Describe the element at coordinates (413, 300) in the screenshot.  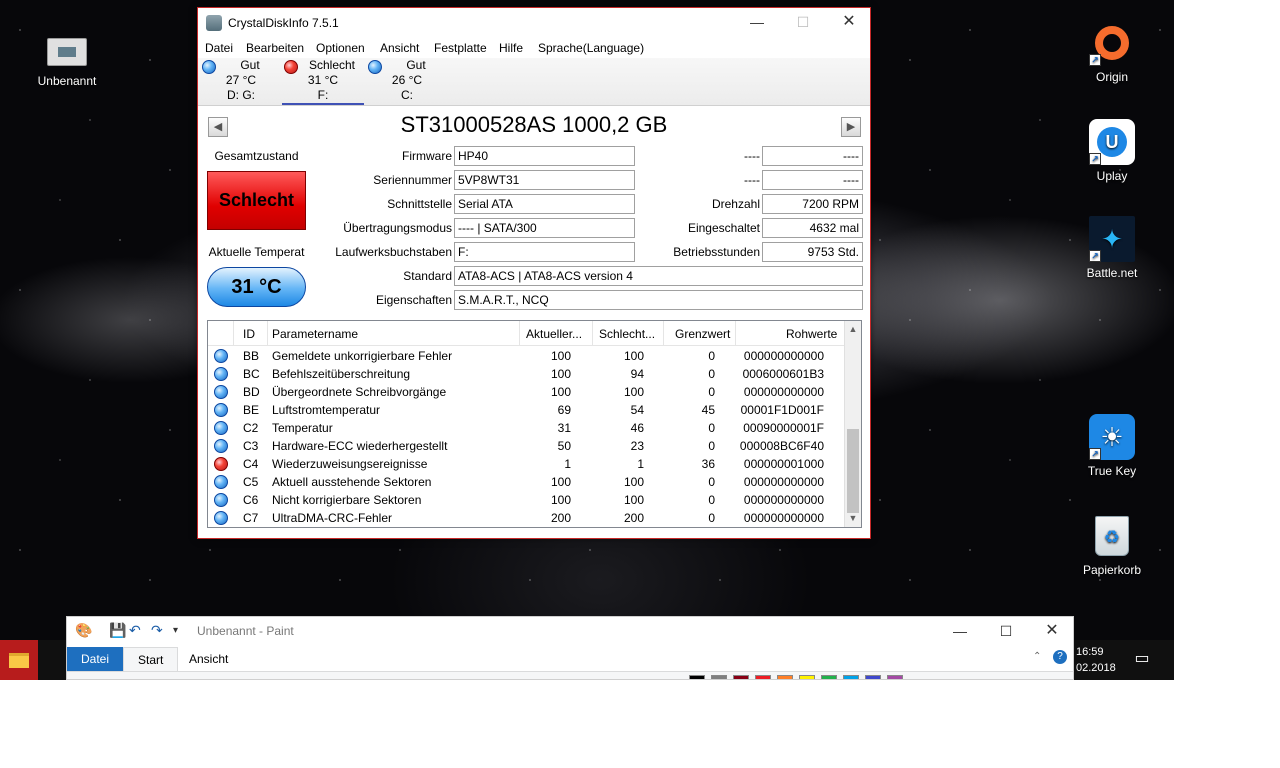
I see `features-label: Eigenschaften` at that location.